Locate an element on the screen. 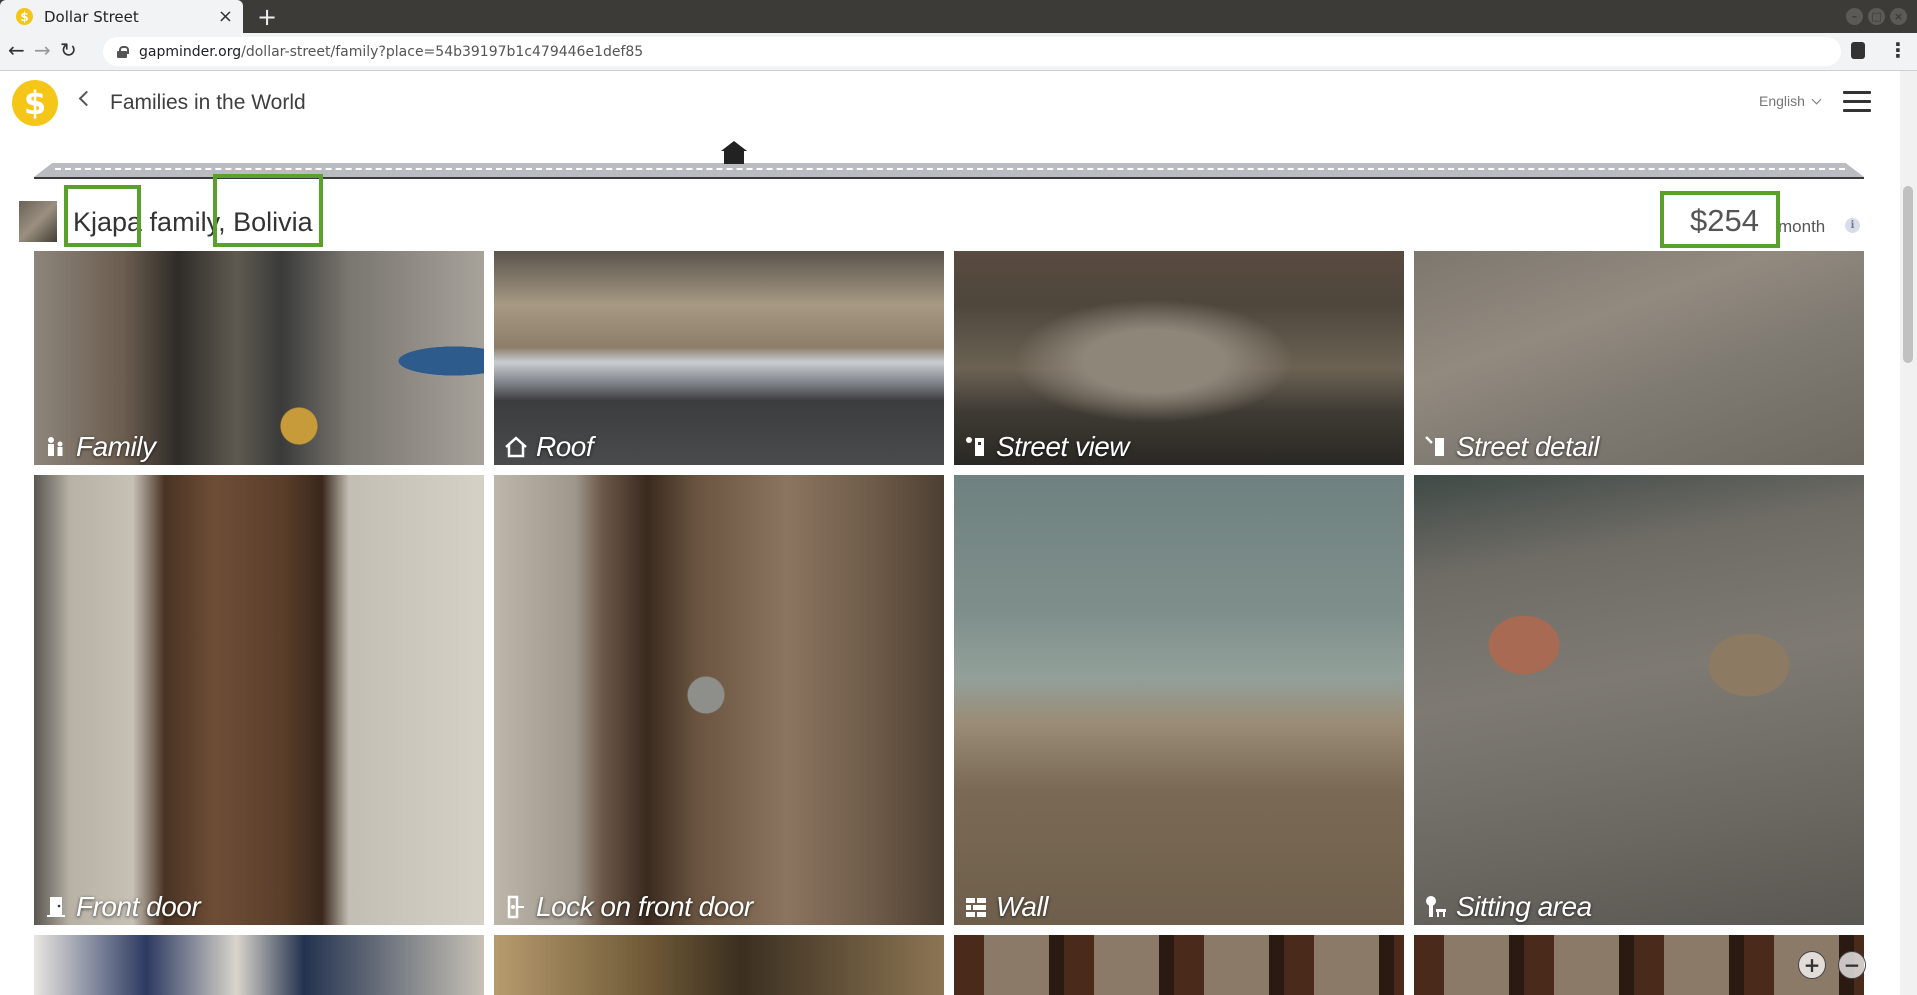 The image size is (1917, 995). tile-label: Street view is located at coordinates (1047, 447).